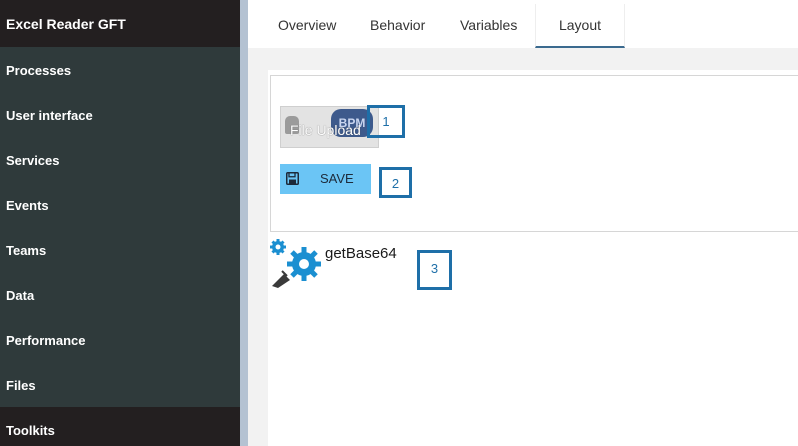  I want to click on floppy-disk-icon, so click(292, 178).